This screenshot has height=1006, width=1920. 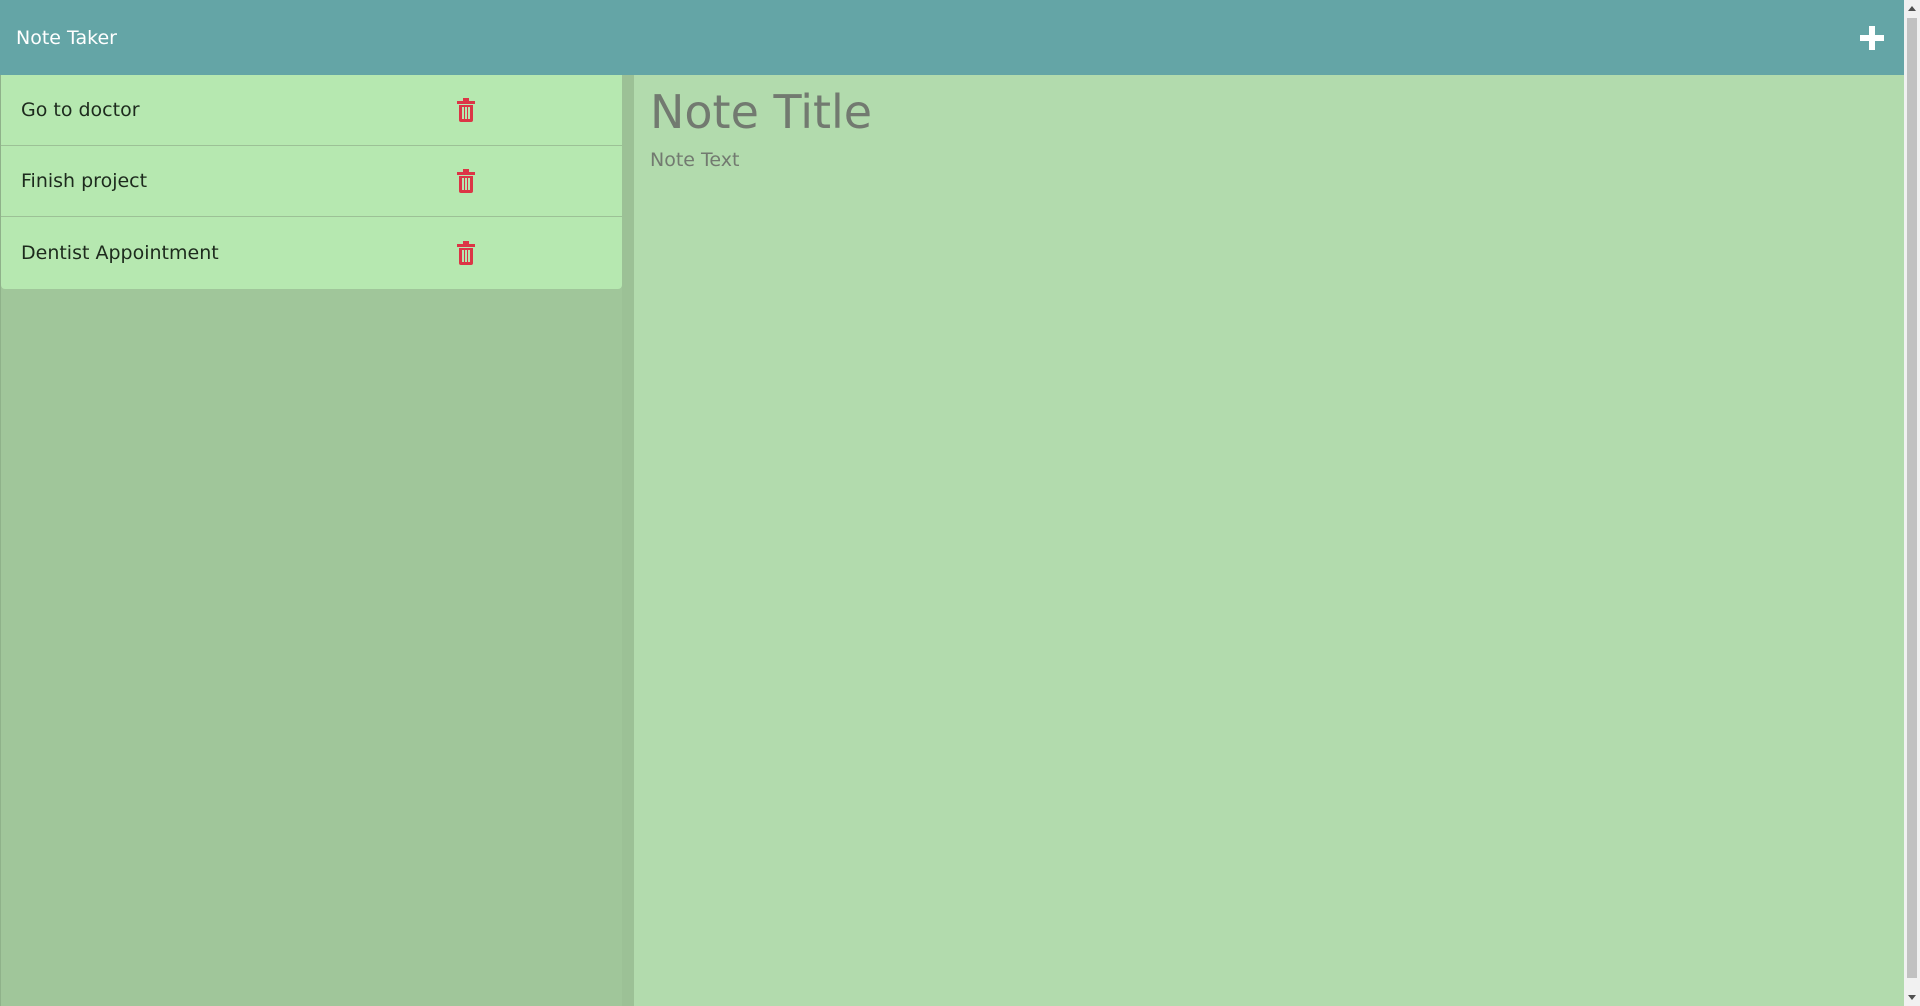 What do you see at coordinates (66, 38) in the screenshot?
I see `brand-title: Note Taker` at bounding box center [66, 38].